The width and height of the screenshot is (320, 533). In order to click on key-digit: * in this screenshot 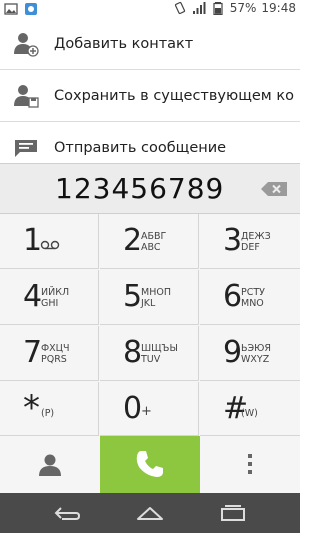, I will do `click(31, 408)`.